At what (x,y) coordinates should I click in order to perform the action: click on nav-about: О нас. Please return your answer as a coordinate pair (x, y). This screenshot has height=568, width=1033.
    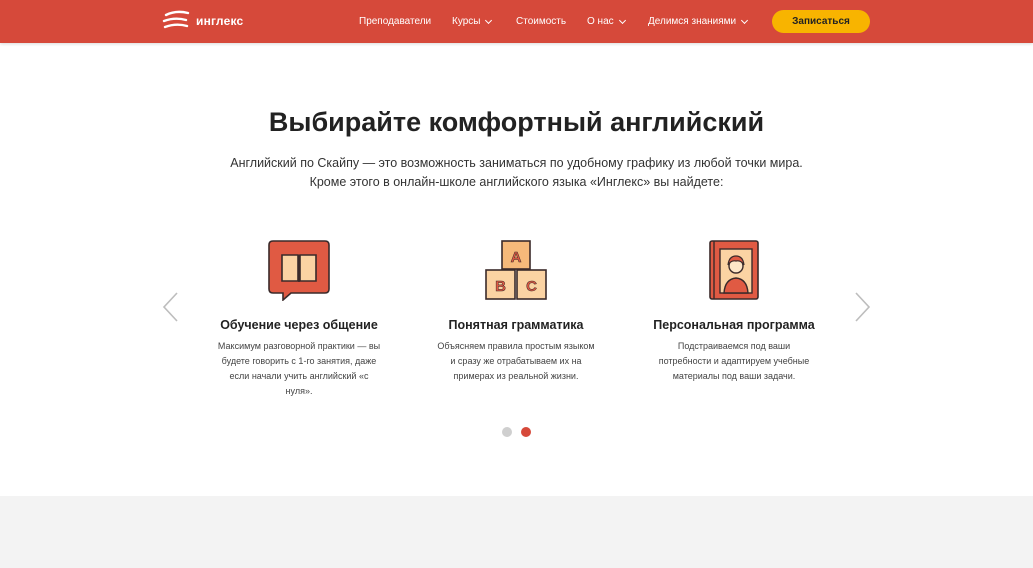
    Looking at the image, I should click on (606, 21).